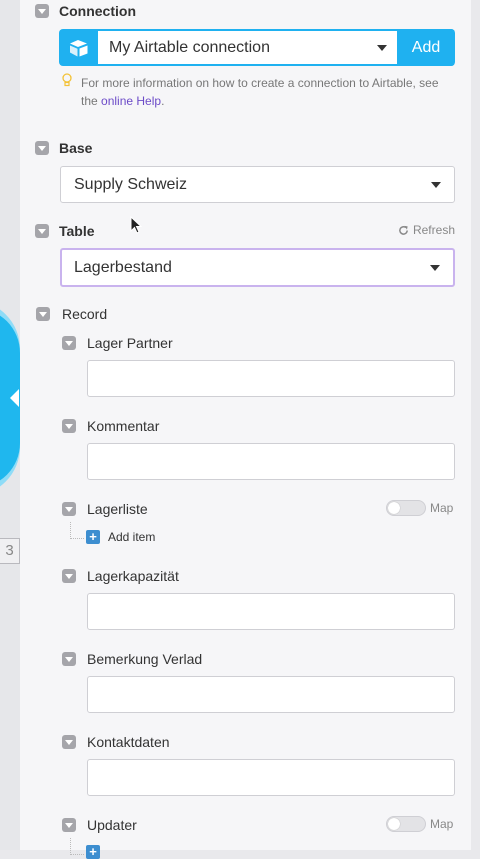  What do you see at coordinates (271, 461) in the screenshot?
I see `kommentar-input` at bounding box center [271, 461].